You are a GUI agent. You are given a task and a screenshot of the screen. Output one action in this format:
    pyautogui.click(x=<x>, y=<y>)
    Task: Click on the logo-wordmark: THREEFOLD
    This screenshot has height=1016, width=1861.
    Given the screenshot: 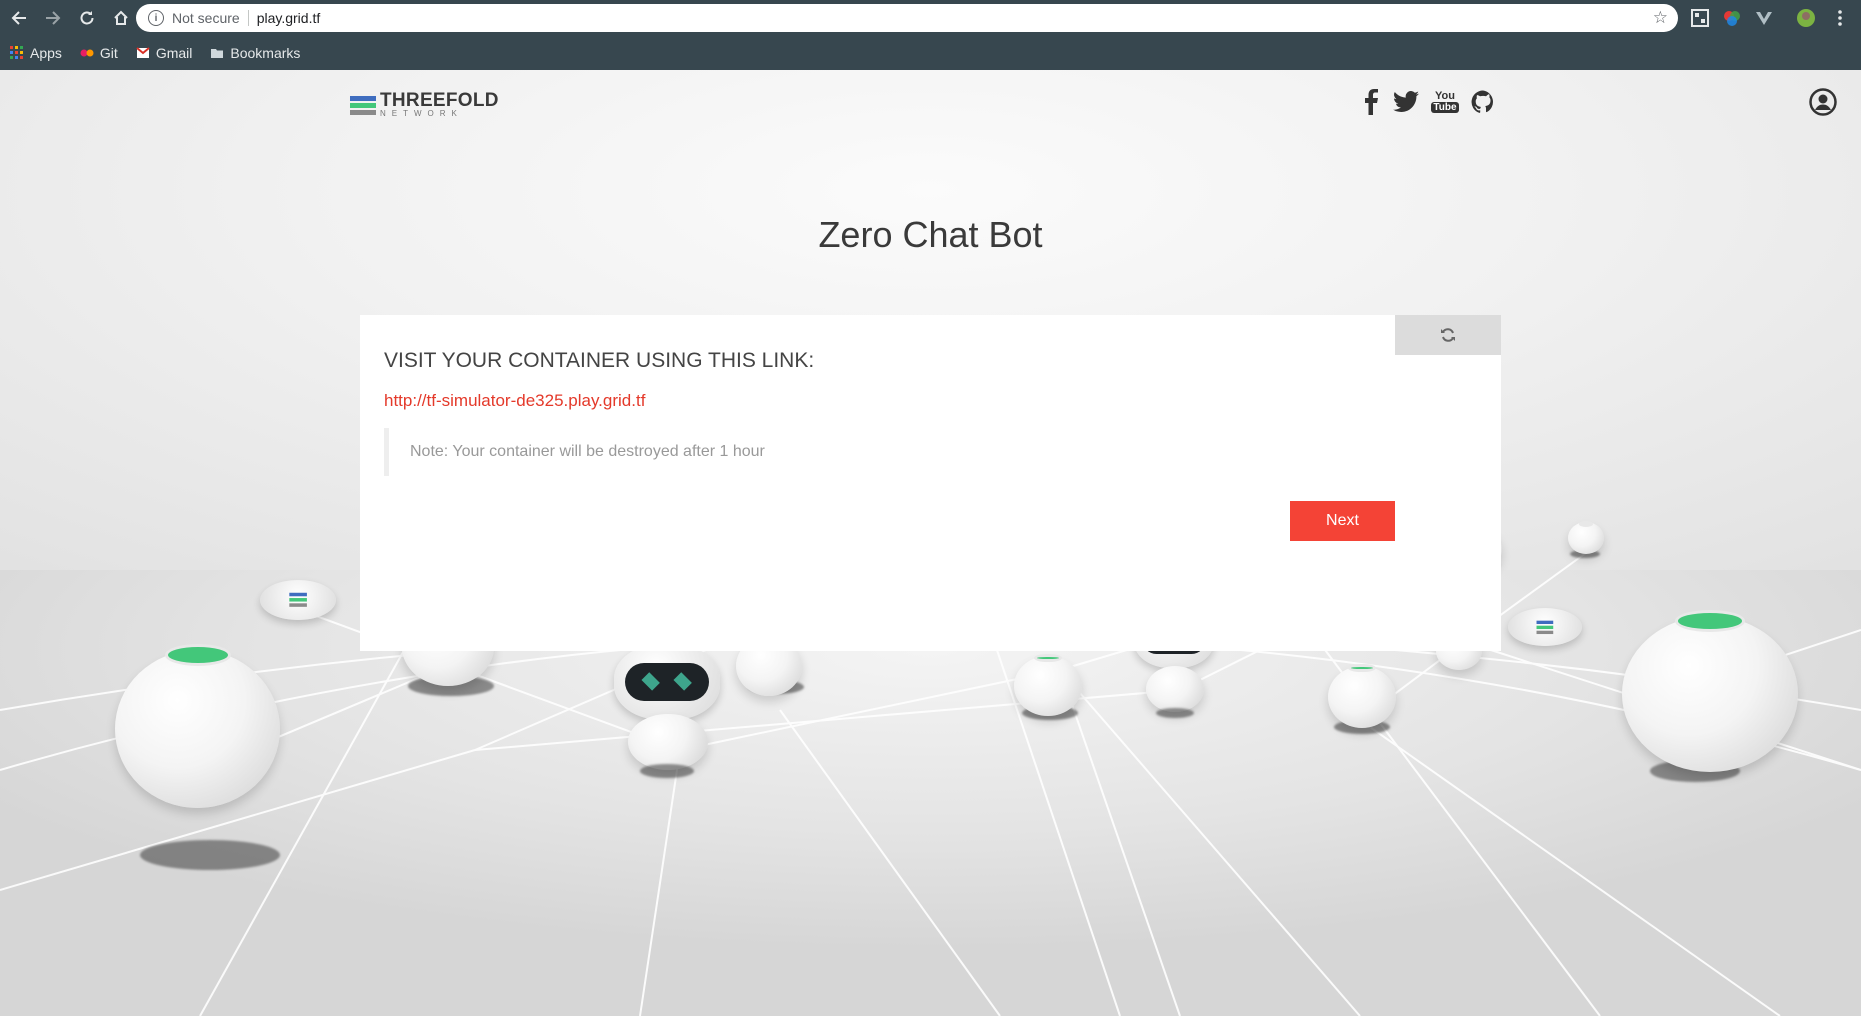 What is the action you would take?
    pyautogui.click(x=439, y=100)
    